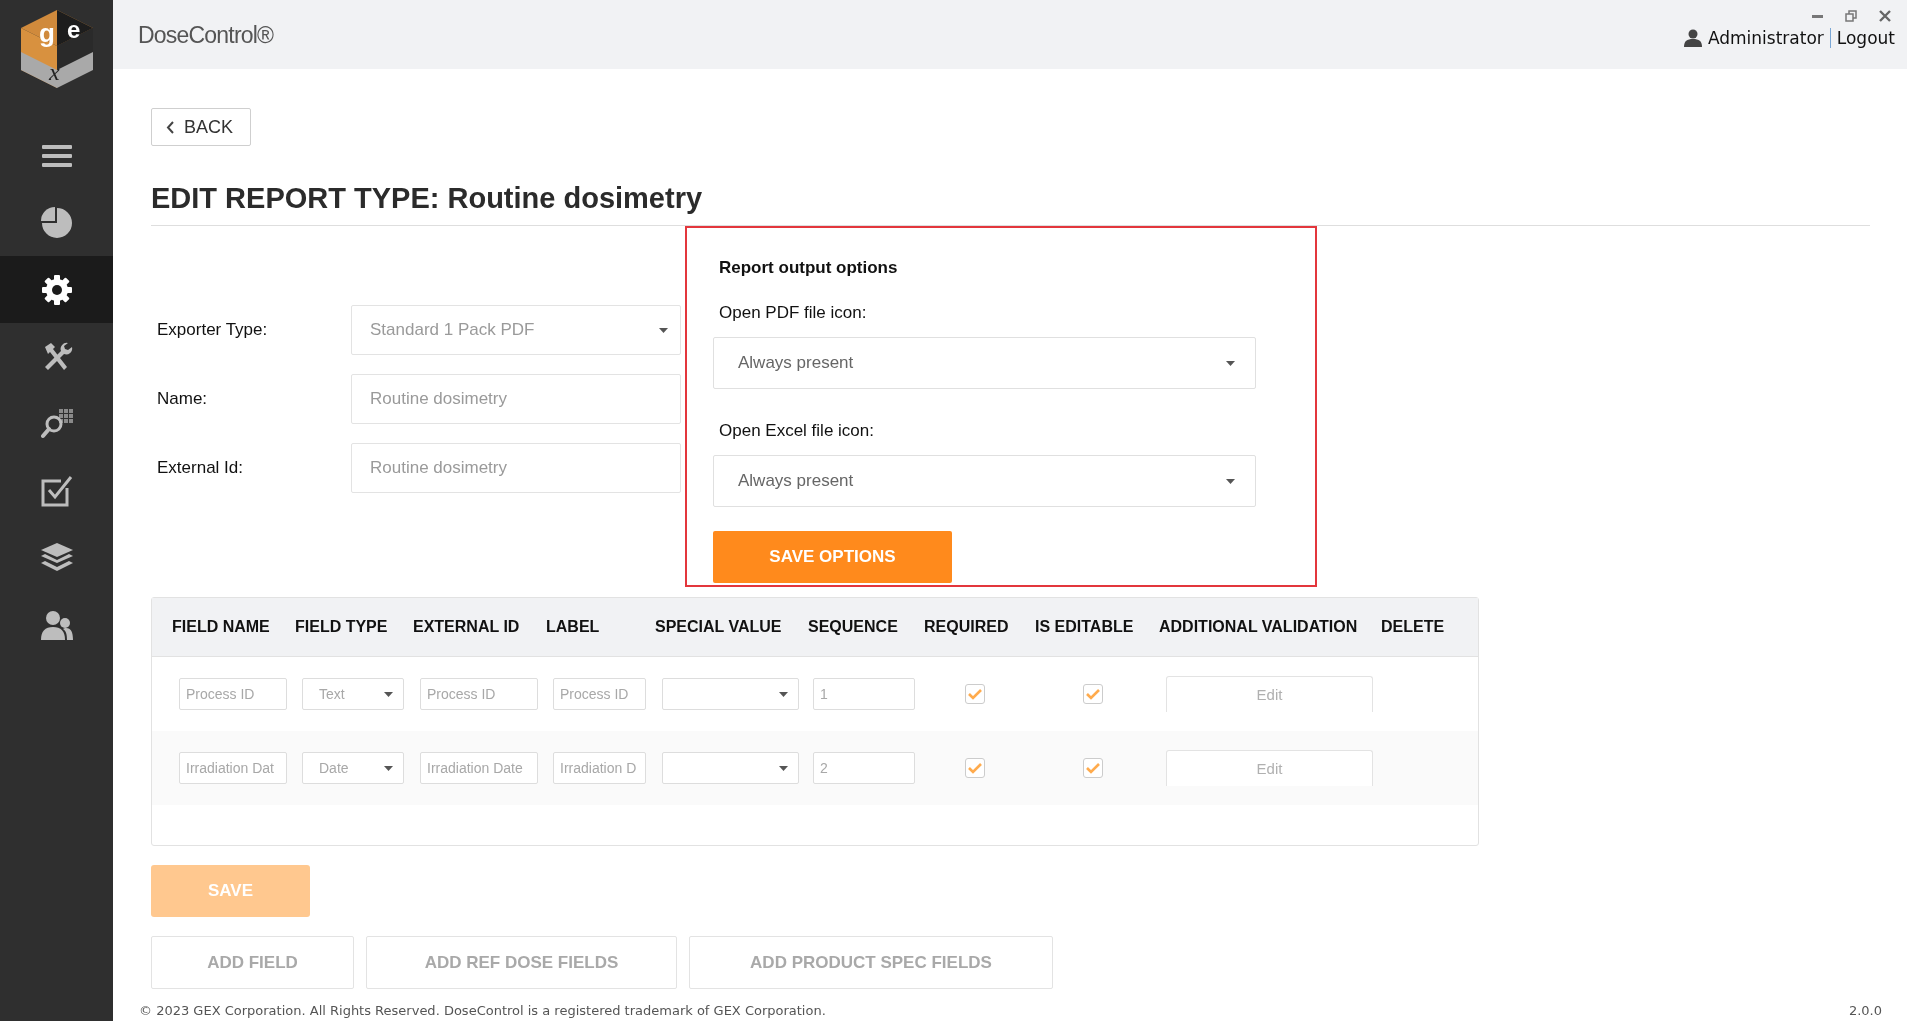 The height and width of the screenshot is (1021, 1907). Describe the element at coordinates (719, 627) in the screenshot. I see `column-header: SPECIAL VALUE` at that location.